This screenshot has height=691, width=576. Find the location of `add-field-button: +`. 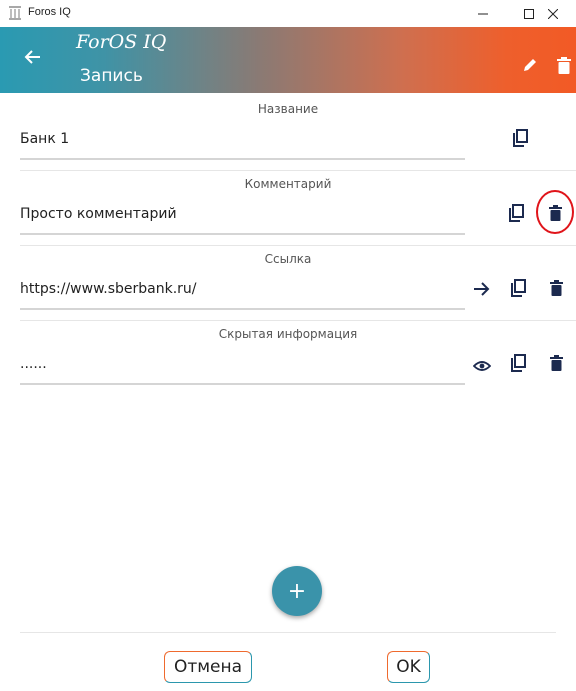

add-field-button: + is located at coordinates (297, 591).